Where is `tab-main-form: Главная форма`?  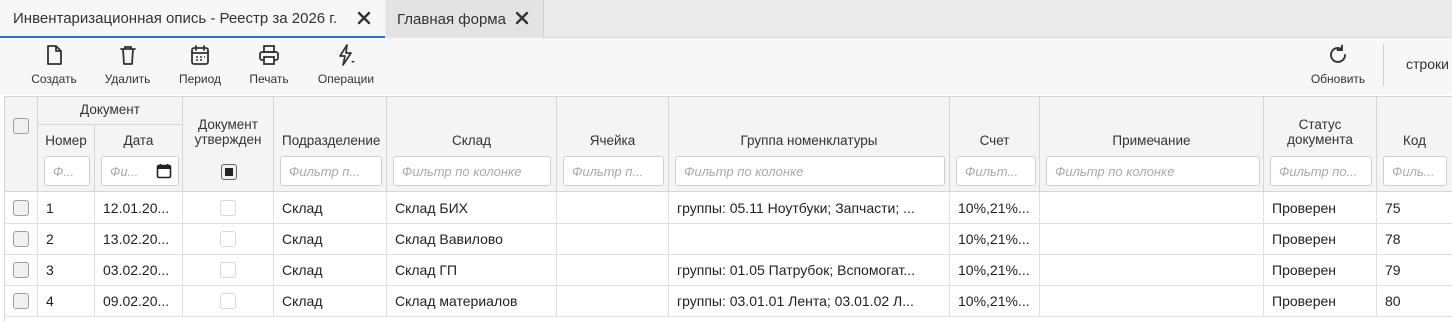 tab-main-form: Главная форма is located at coordinates (465, 19).